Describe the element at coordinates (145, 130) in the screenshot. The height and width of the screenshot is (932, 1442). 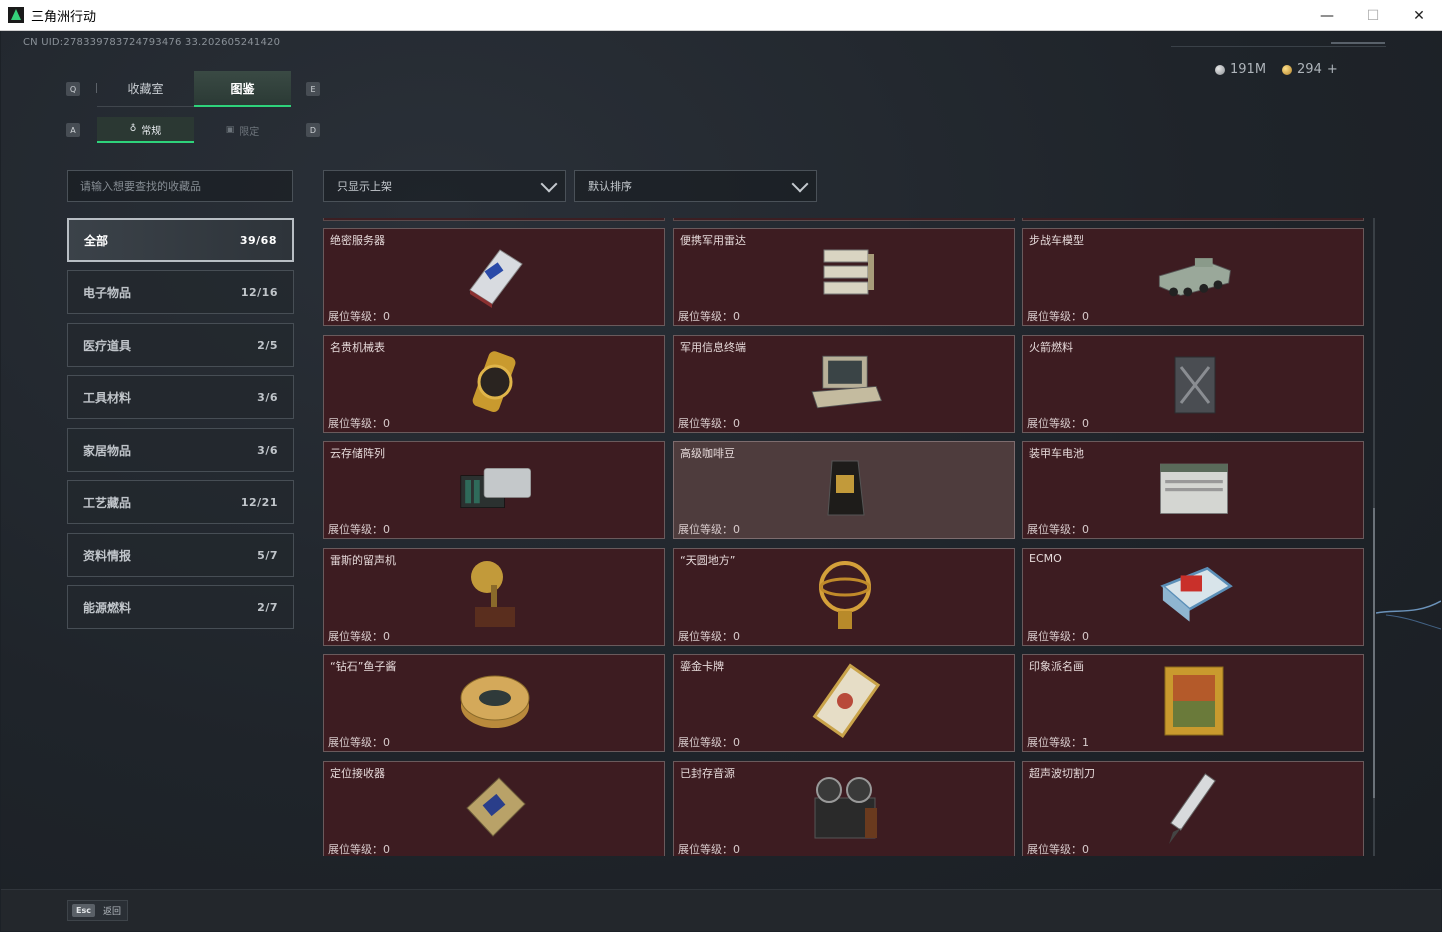
I see `subtab-regular: ♁ 常规` at that location.